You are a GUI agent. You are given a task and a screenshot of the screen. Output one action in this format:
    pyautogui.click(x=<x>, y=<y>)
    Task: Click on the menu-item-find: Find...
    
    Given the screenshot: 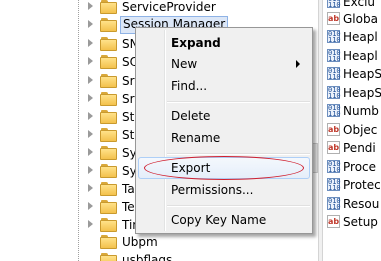 What is the action you would take?
    pyautogui.click(x=224, y=86)
    